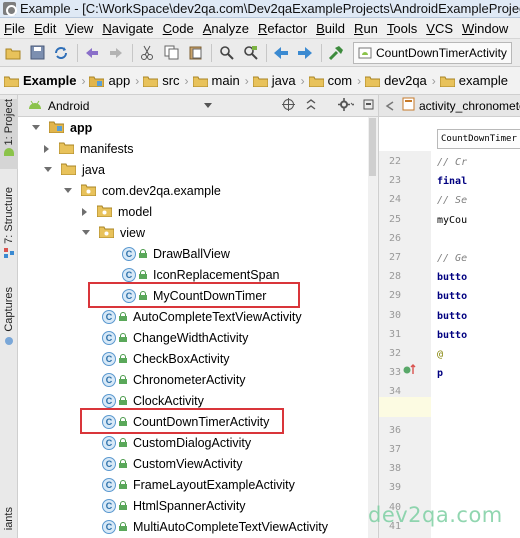  I want to click on menu-edit: Edit, so click(45, 28).